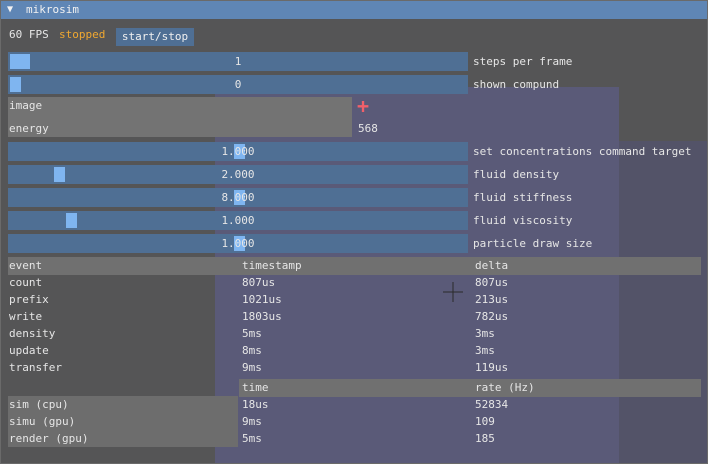 The width and height of the screenshot is (708, 464). I want to click on fluid-stiffness-slider: 8.000, so click(238, 197).